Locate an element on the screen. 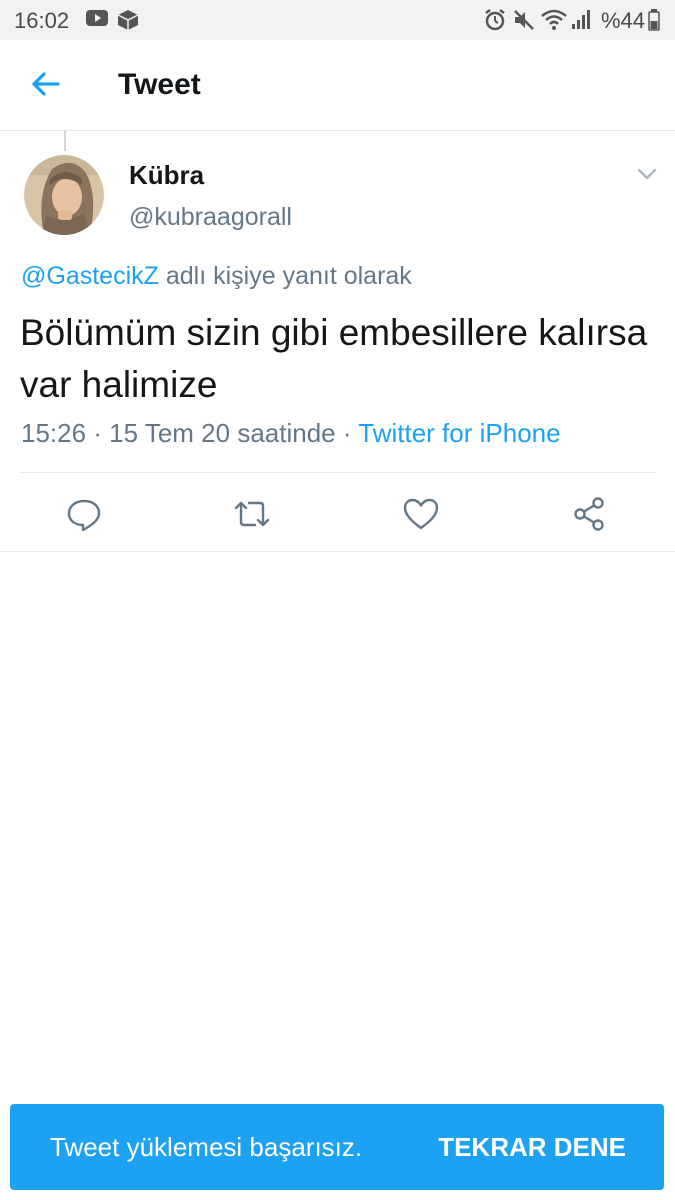 The width and height of the screenshot is (675, 1200). reply-context-text: adlı kişiye yanıt olarak is located at coordinates (285, 276).